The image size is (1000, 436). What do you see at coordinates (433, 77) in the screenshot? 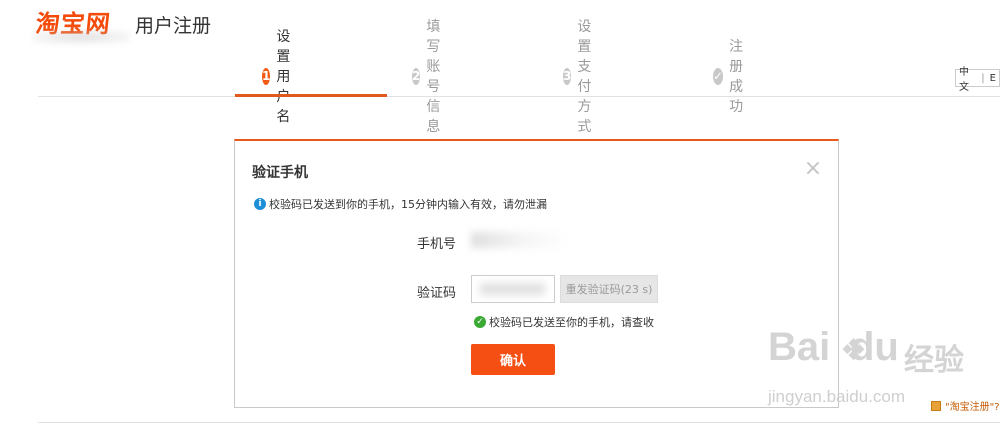
I see `step-label: 填写账号信息` at bounding box center [433, 77].